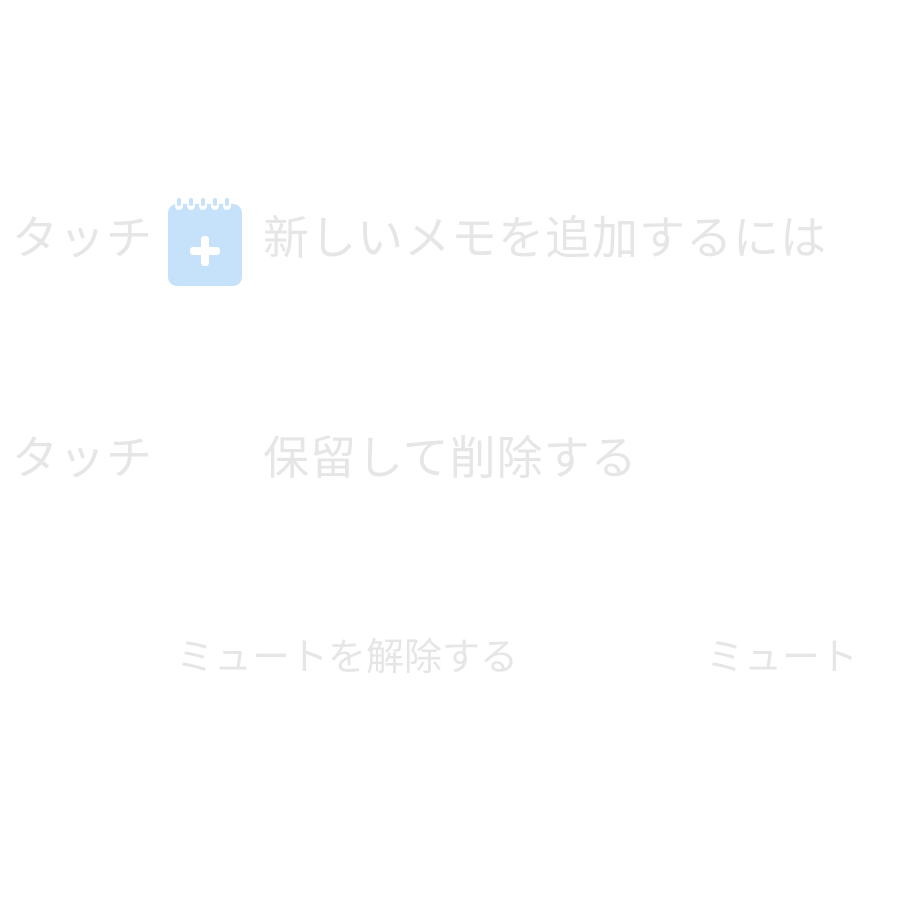  I want to click on delete-note-instruction: 保留して削除する, so click(450, 458).